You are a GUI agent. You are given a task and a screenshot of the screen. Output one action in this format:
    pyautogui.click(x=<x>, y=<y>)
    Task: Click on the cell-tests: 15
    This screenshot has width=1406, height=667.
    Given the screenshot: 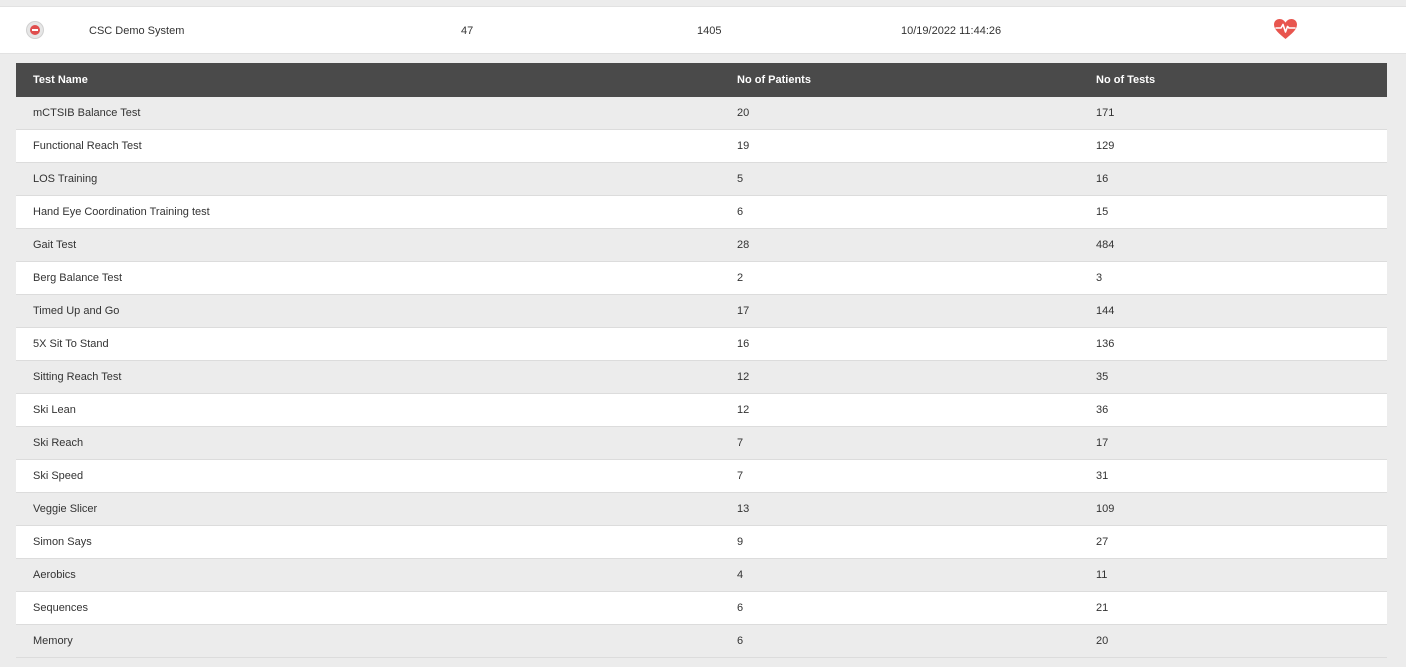 What is the action you would take?
    pyautogui.click(x=1102, y=212)
    